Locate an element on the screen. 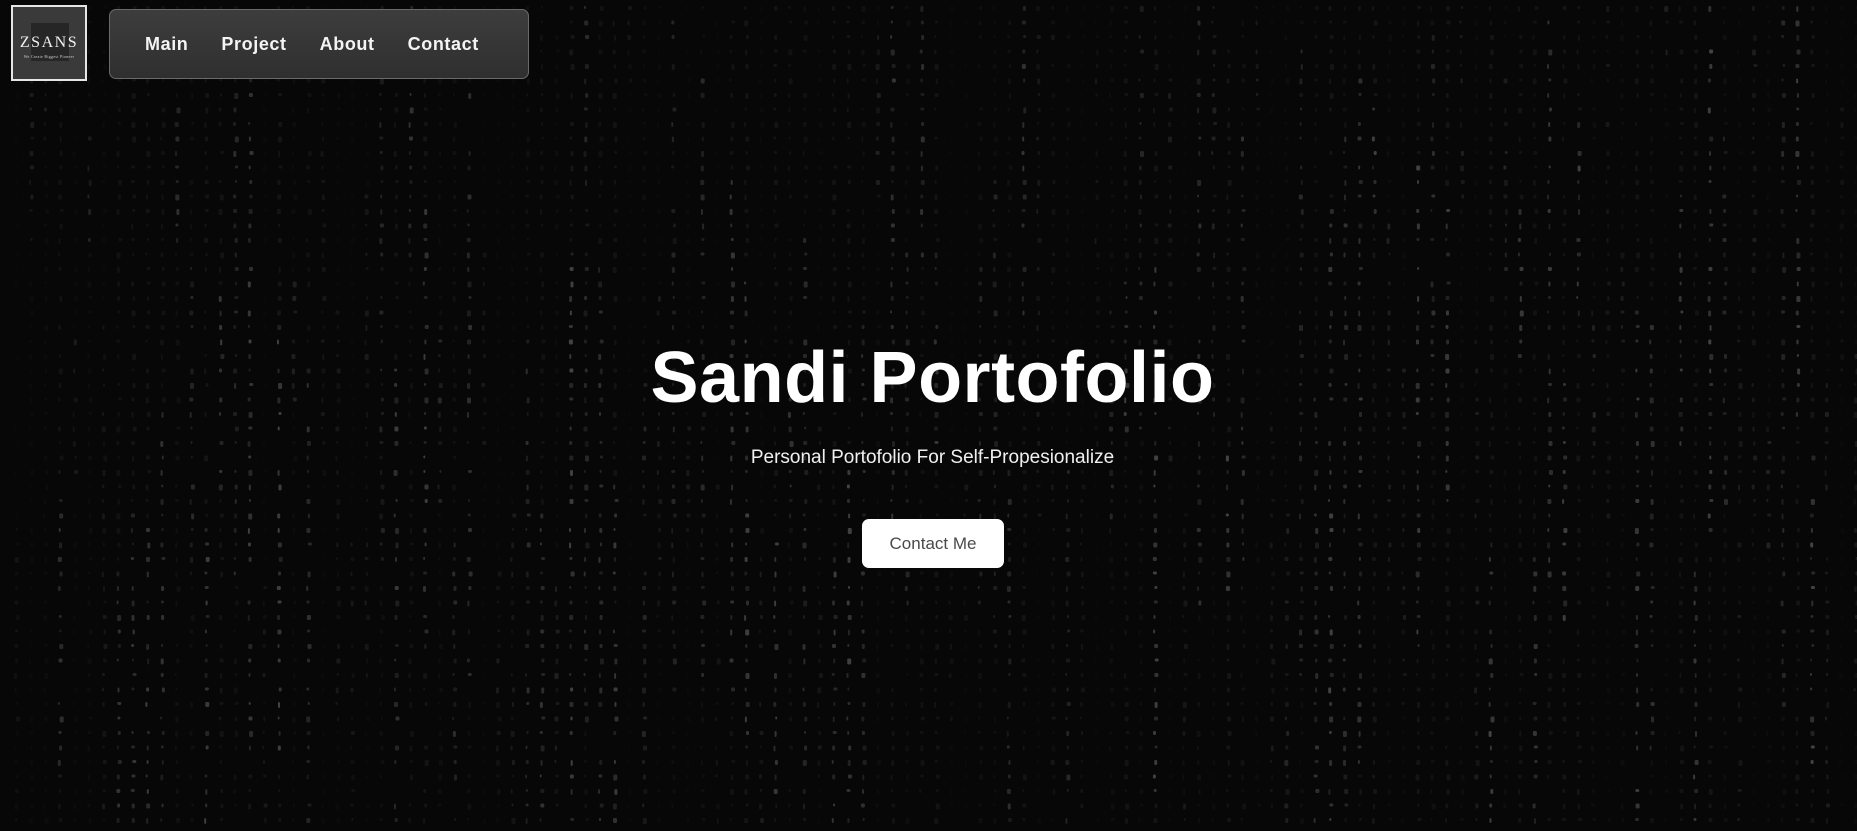  brand-logo: ZSANS We Create Biggest Pioneer is located at coordinates (49, 43).